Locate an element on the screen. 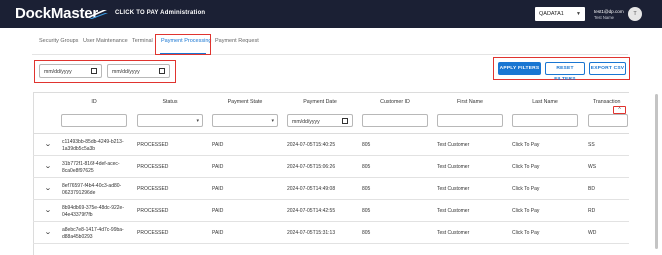 Image resolution: width=662 pixels, height=255 pixels. cell-transaction: RD is located at coordinates (592, 211).